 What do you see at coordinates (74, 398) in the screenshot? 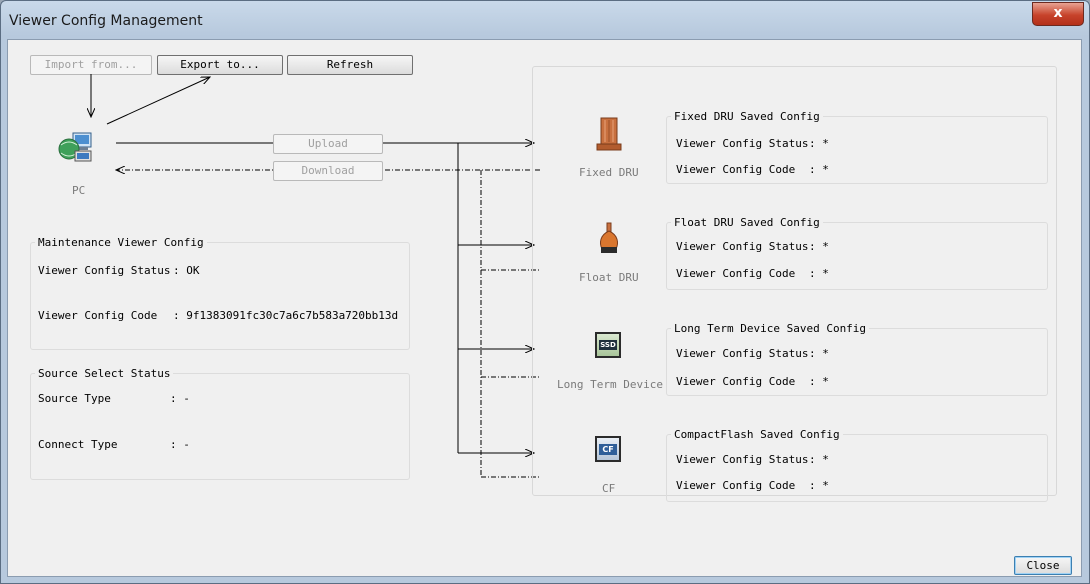
I see `source-type-label: Source Type` at bounding box center [74, 398].